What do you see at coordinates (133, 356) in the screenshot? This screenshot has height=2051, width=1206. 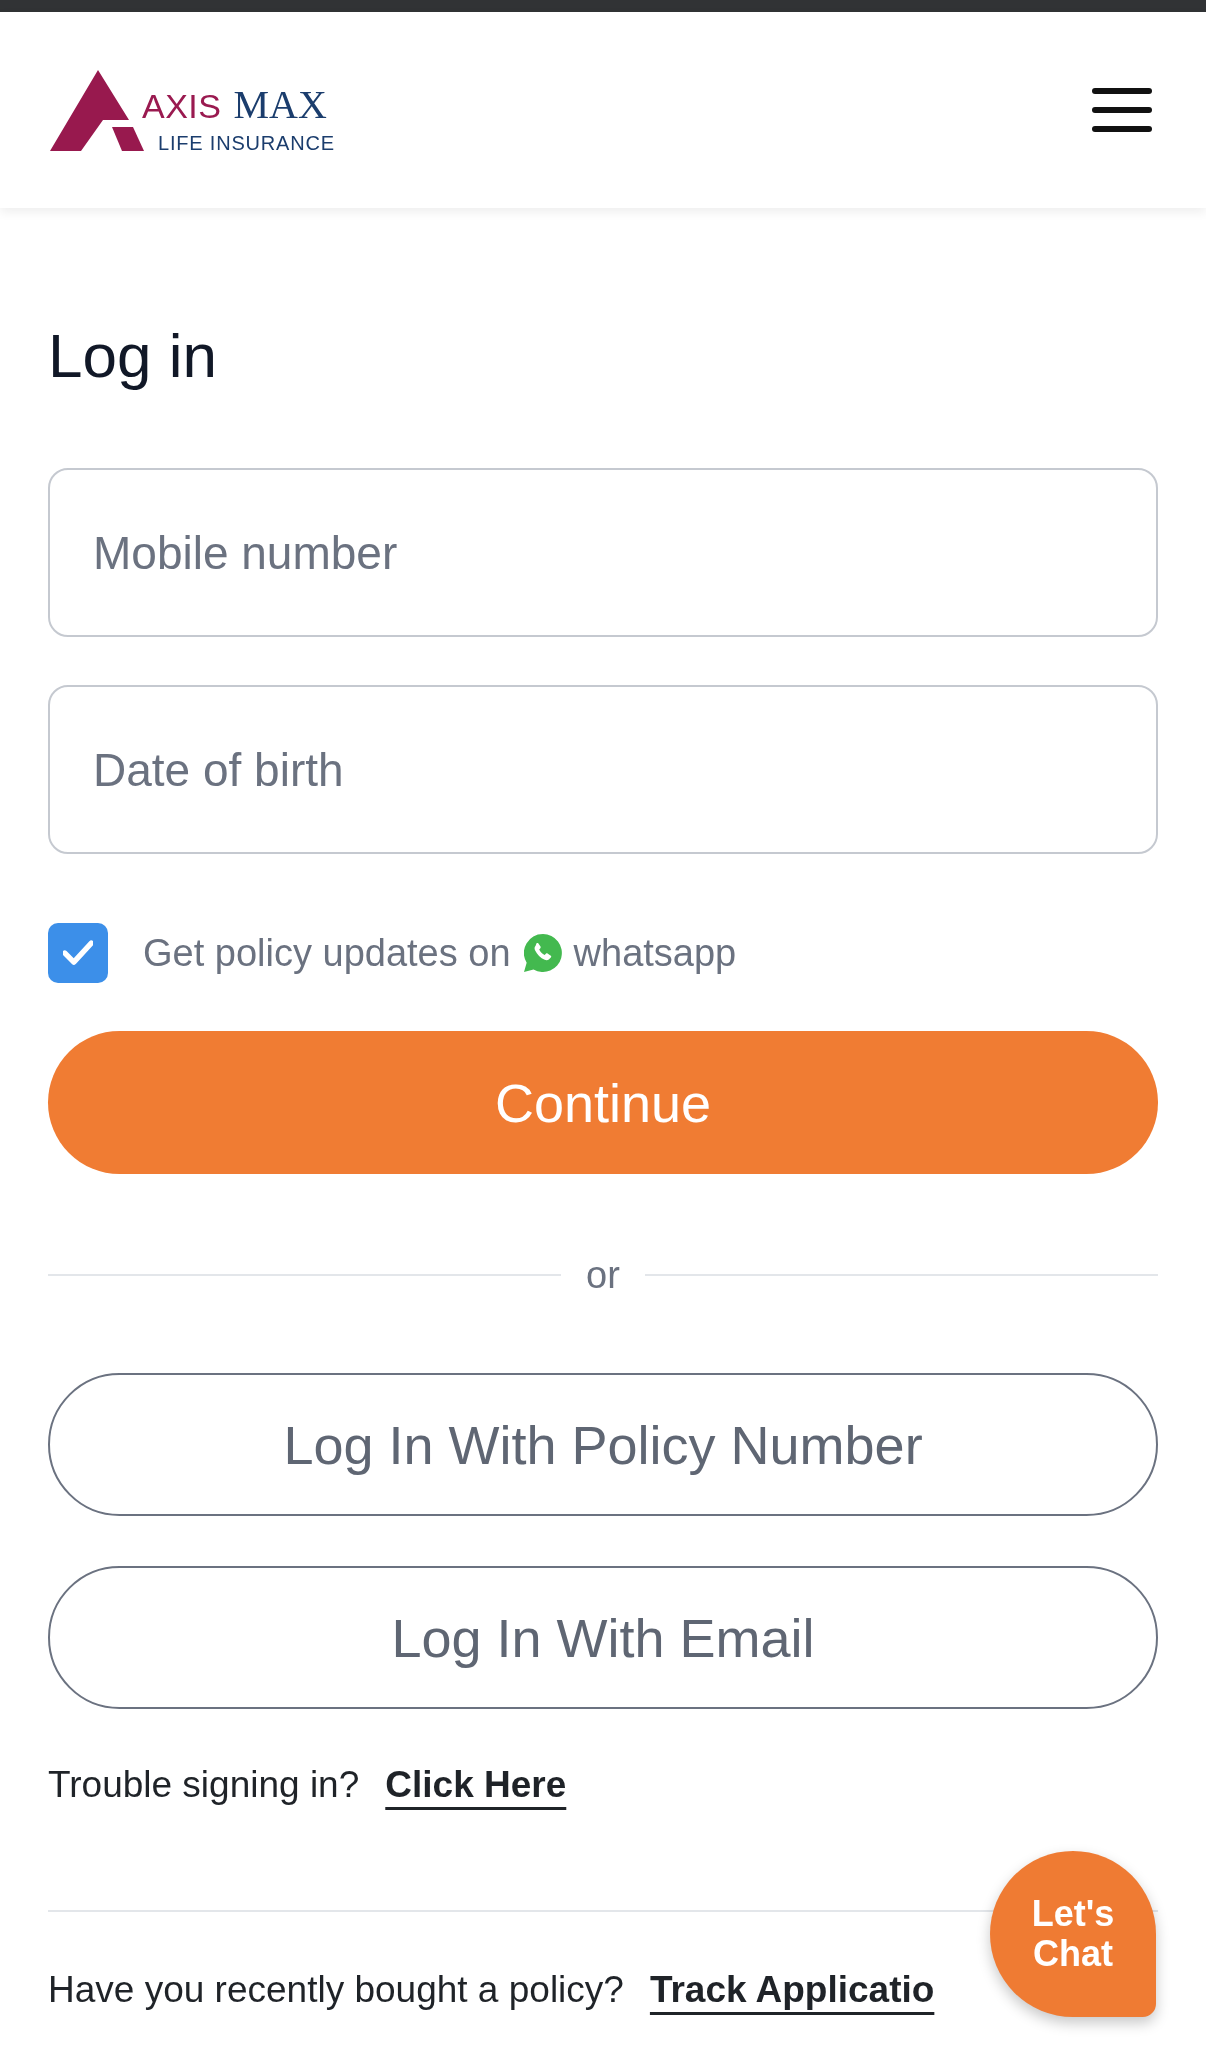 I see `page-title: Log in` at bounding box center [133, 356].